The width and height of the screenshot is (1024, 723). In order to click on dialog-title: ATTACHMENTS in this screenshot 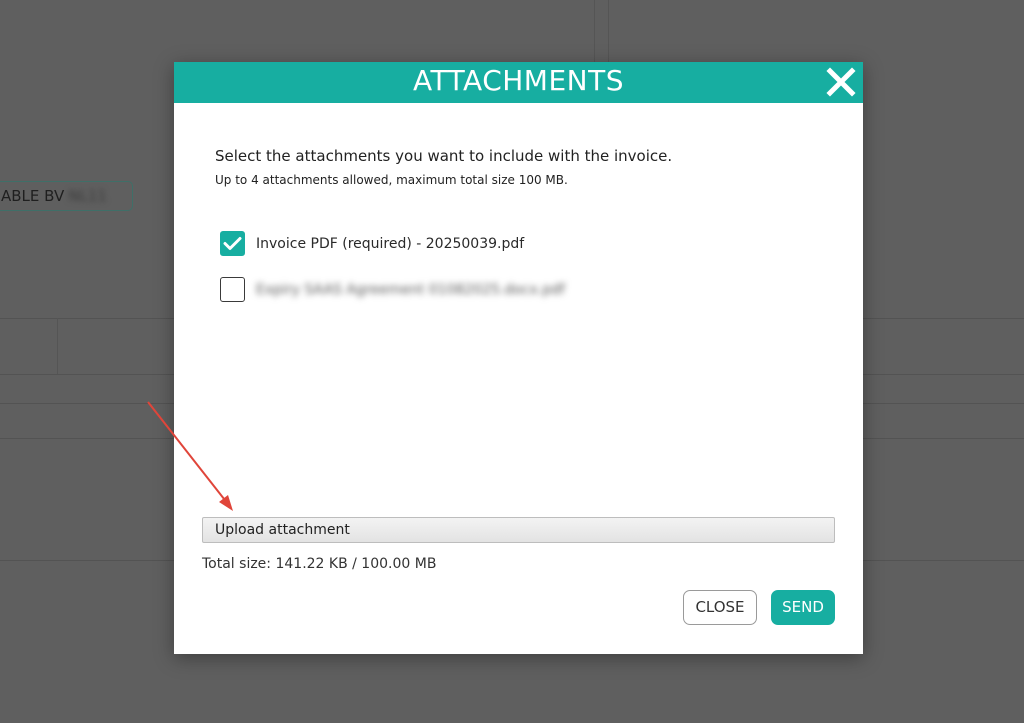, I will do `click(518, 80)`.